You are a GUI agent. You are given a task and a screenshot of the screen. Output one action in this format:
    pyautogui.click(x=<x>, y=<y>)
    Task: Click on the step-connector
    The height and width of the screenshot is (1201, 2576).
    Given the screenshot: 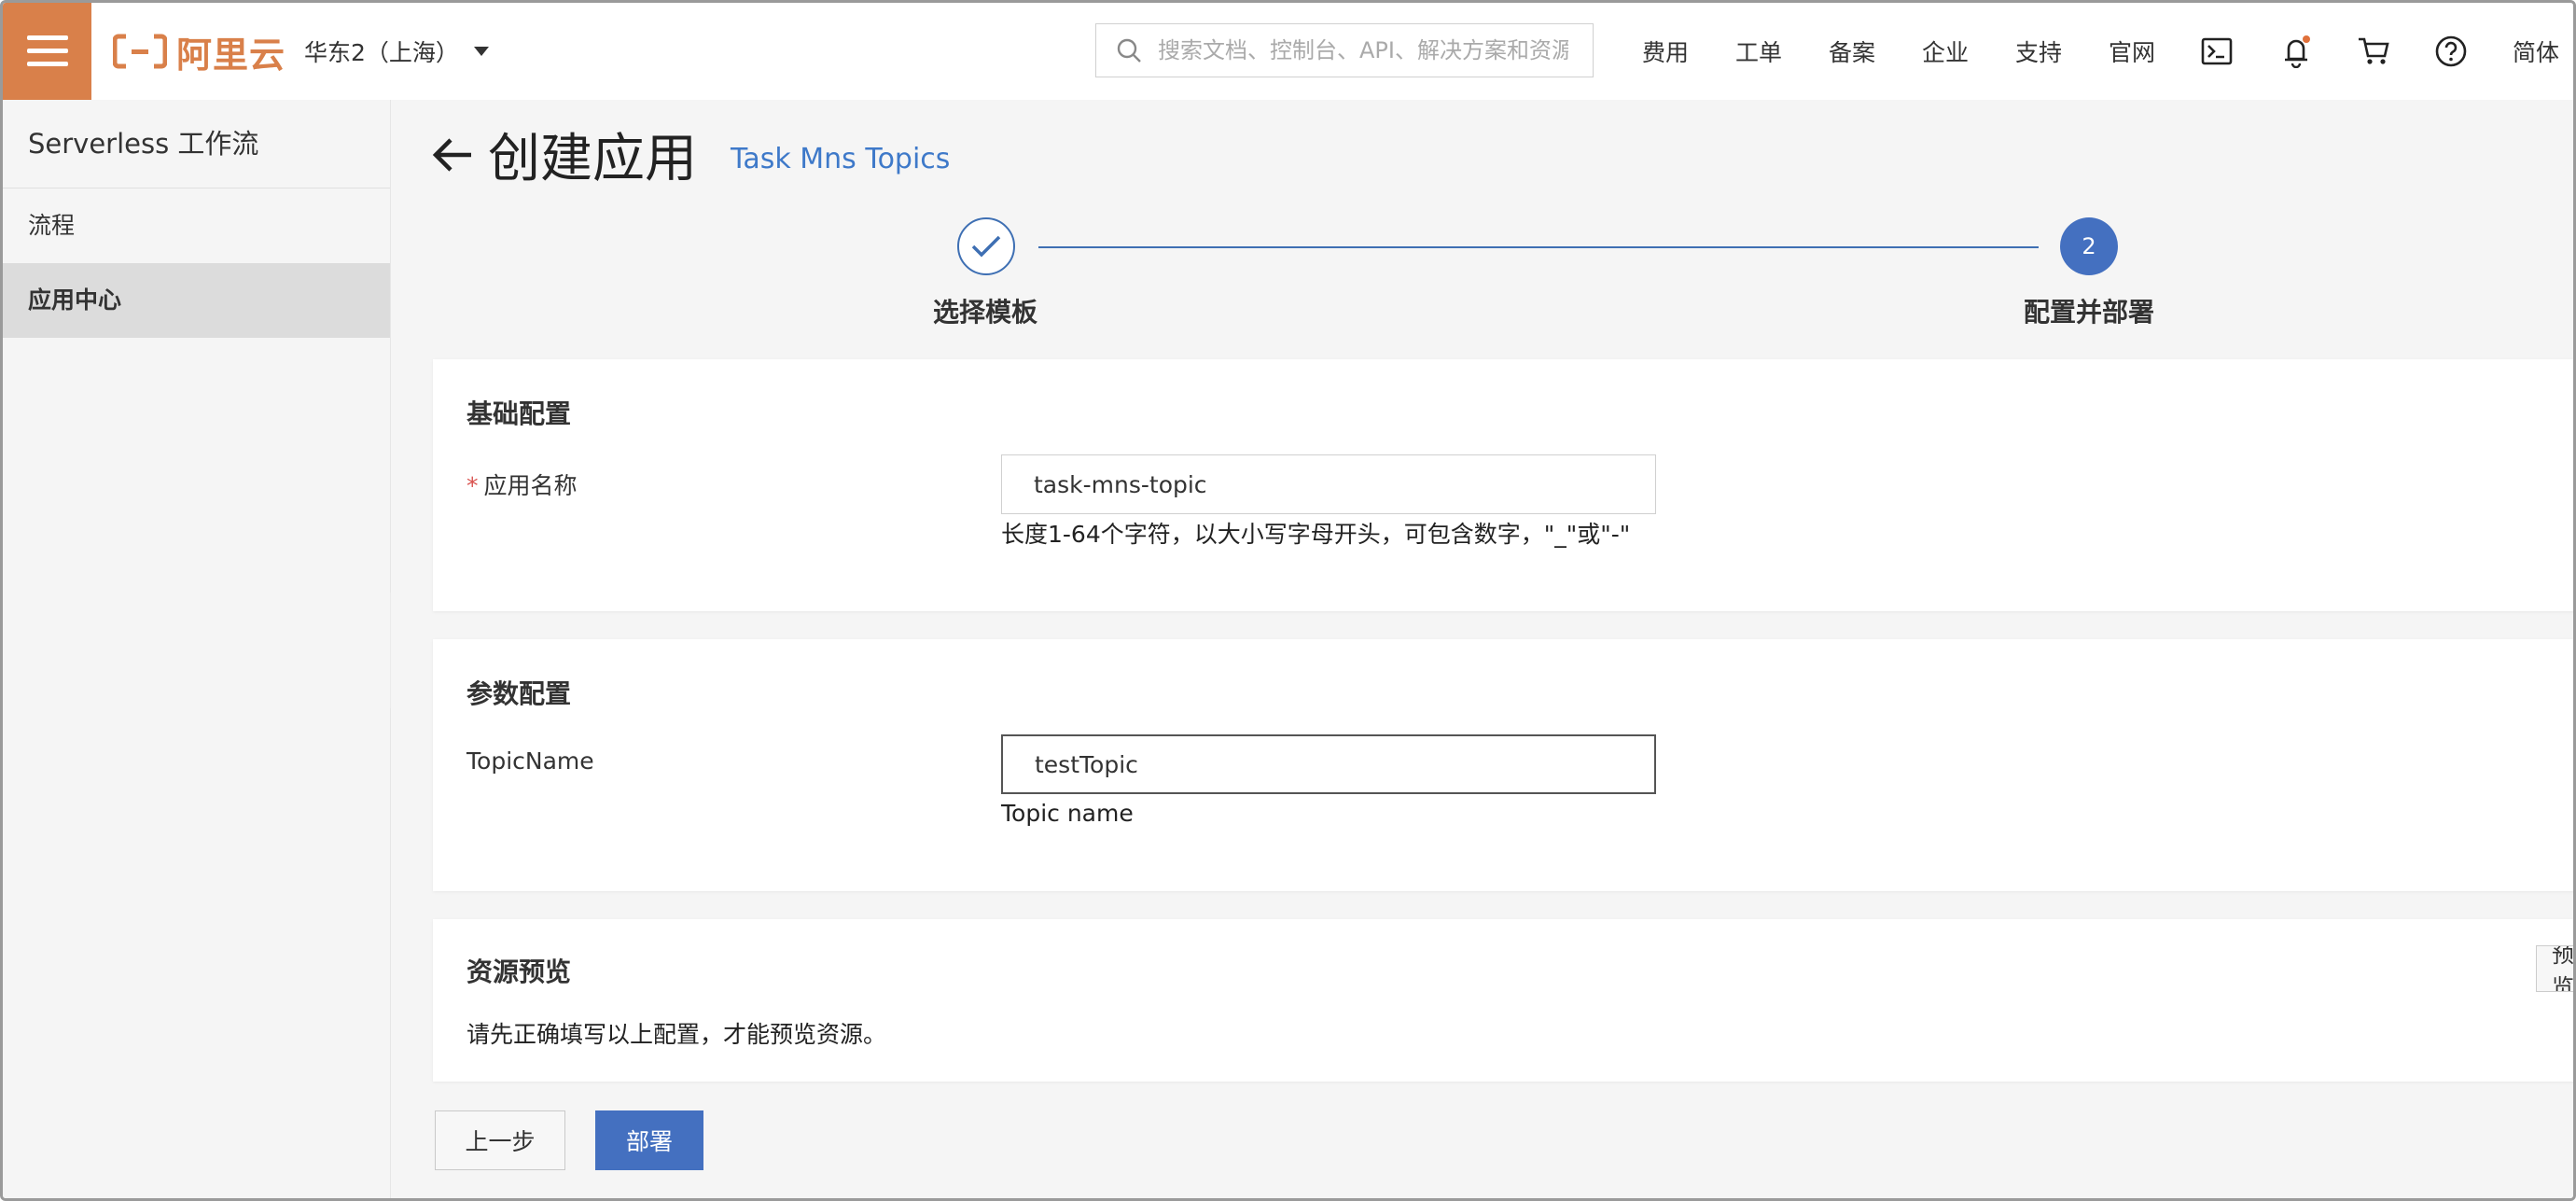 What is the action you would take?
    pyautogui.click(x=1538, y=247)
    